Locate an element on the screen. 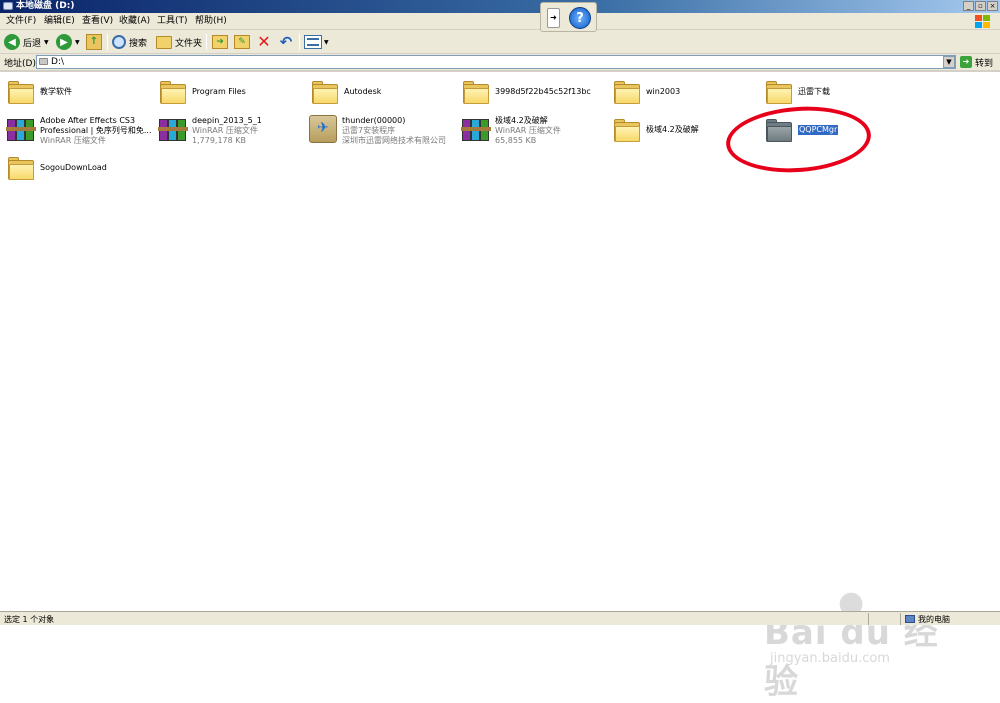 Image resolution: width=1000 pixels, height=703 pixels. maximize-button: ▫ is located at coordinates (980, 6).